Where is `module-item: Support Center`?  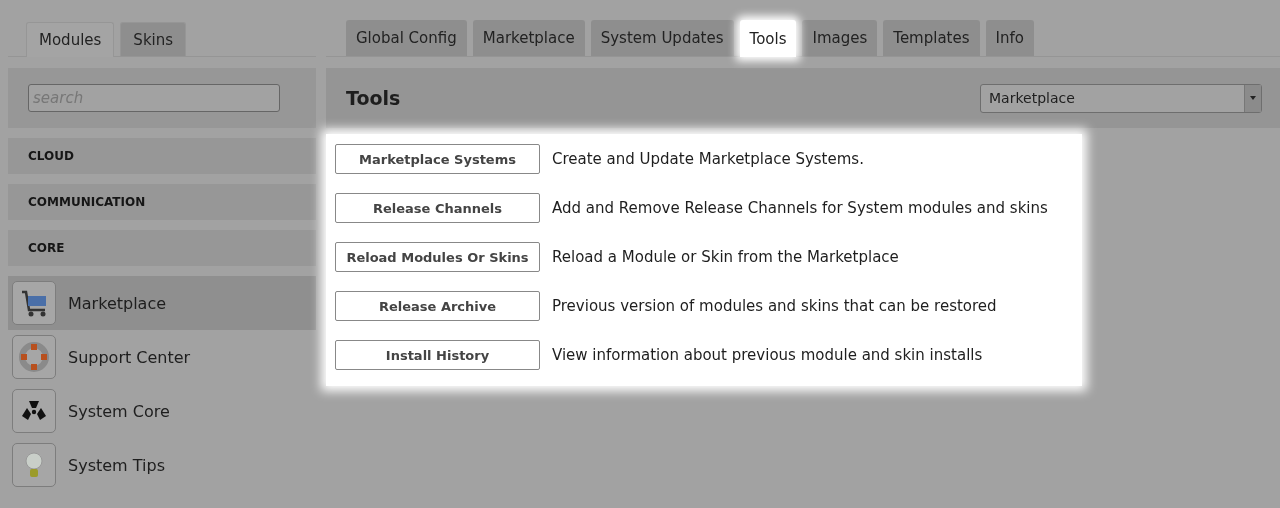 module-item: Support Center is located at coordinates (162, 357).